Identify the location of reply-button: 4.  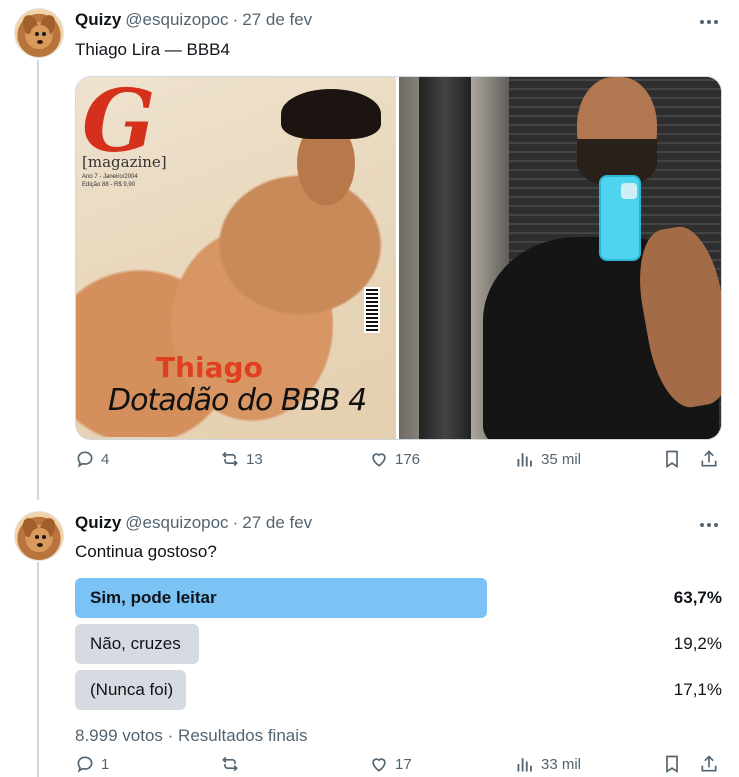
(92, 459).